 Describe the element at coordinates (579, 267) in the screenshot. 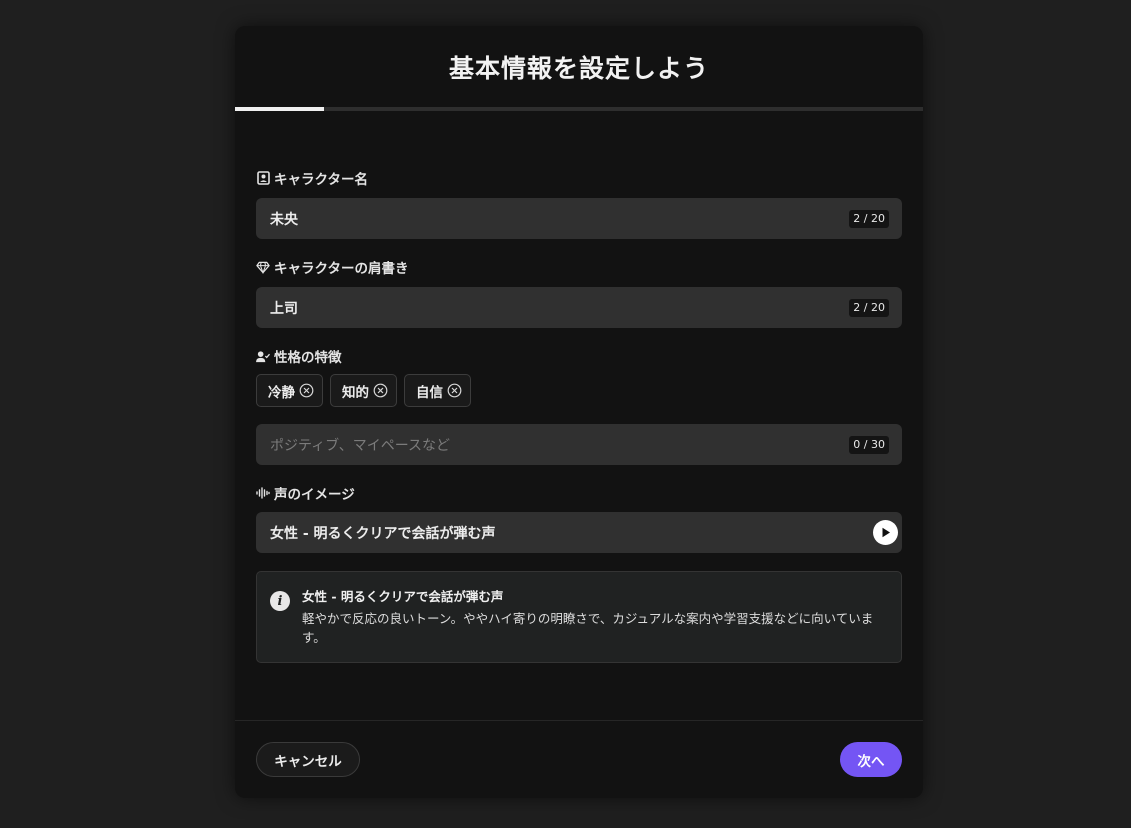

I see `character-title-label: キャラクターの肩書き` at that location.